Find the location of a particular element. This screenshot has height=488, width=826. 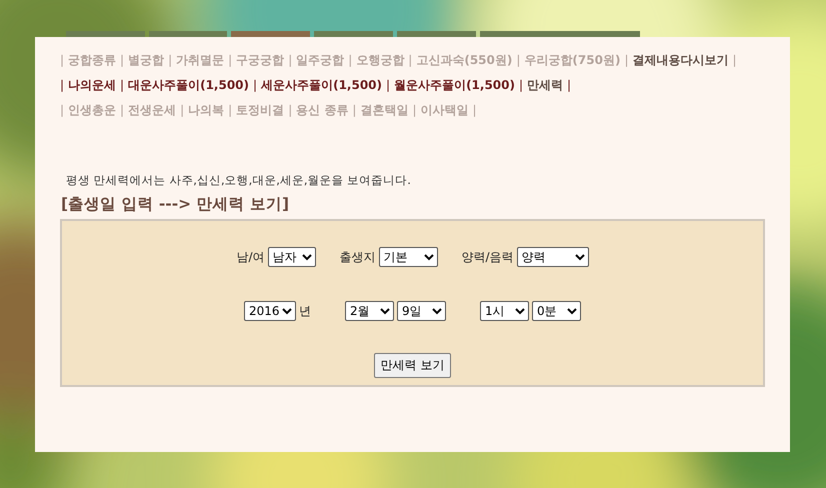

menu-link: 결제내용다시보기 is located at coordinates (680, 60).